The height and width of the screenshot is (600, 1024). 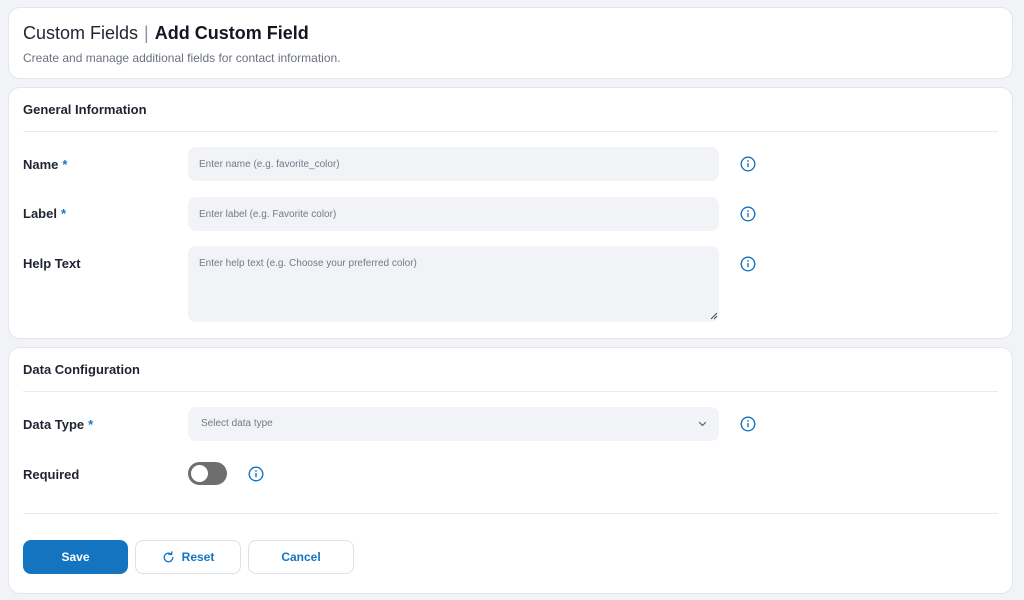 I want to click on toggle-knob, so click(x=199, y=473).